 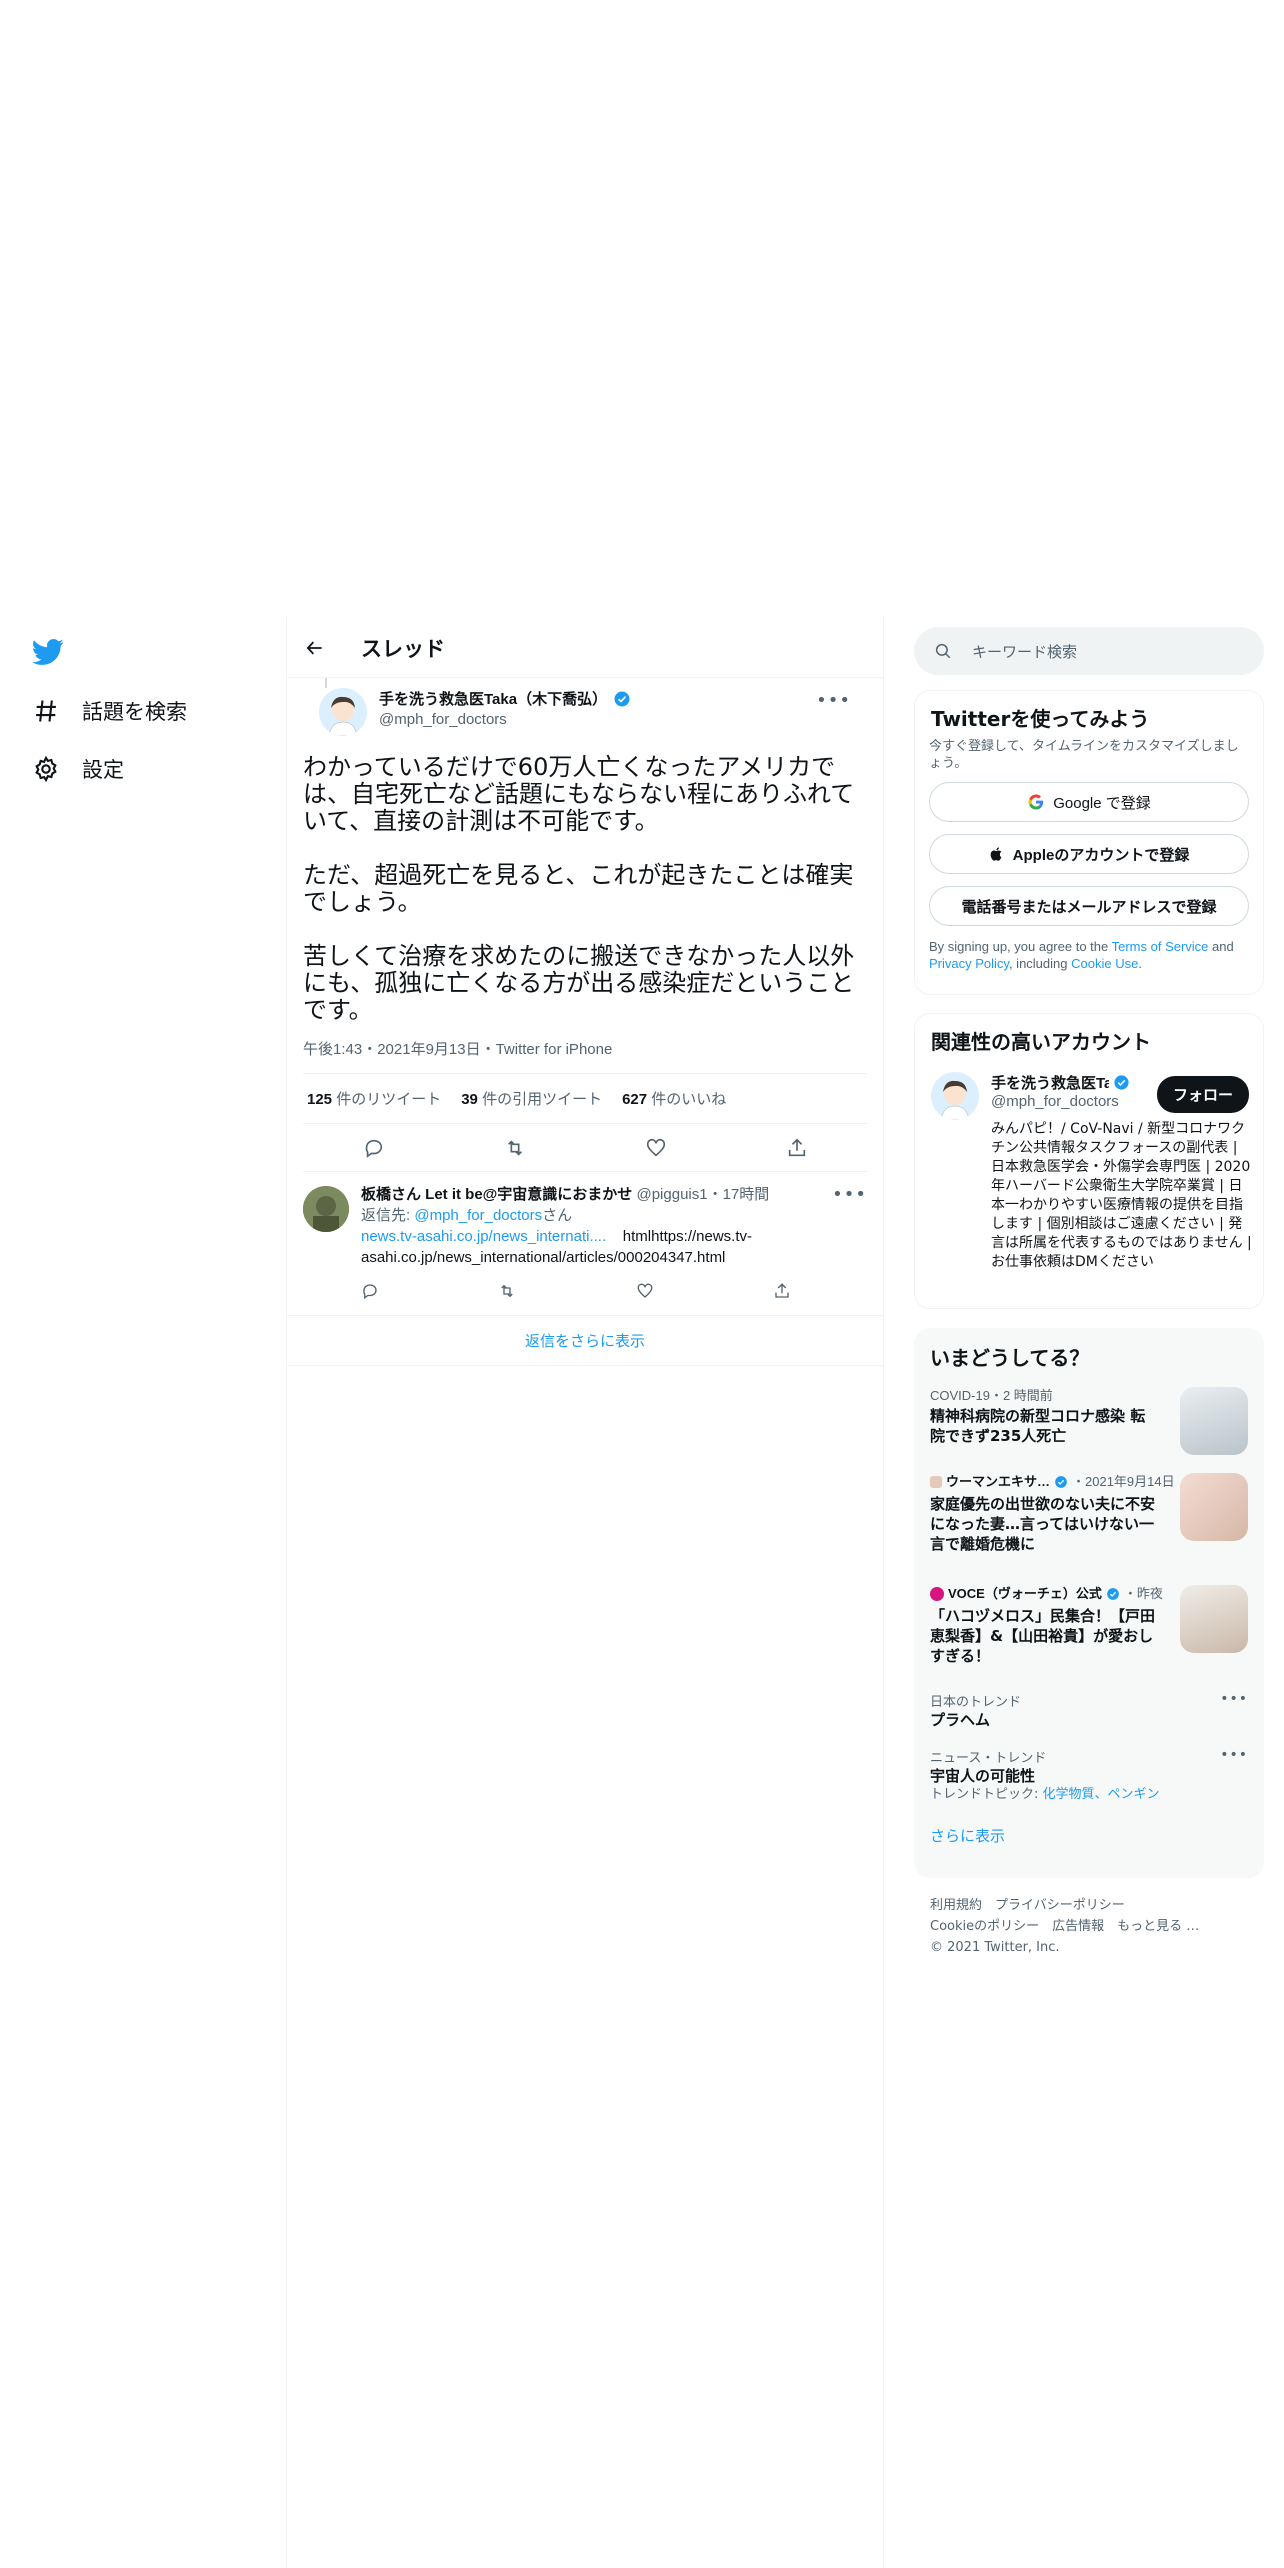 I want to click on reply-more-options-icon: •••, so click(x=849, y=1194).